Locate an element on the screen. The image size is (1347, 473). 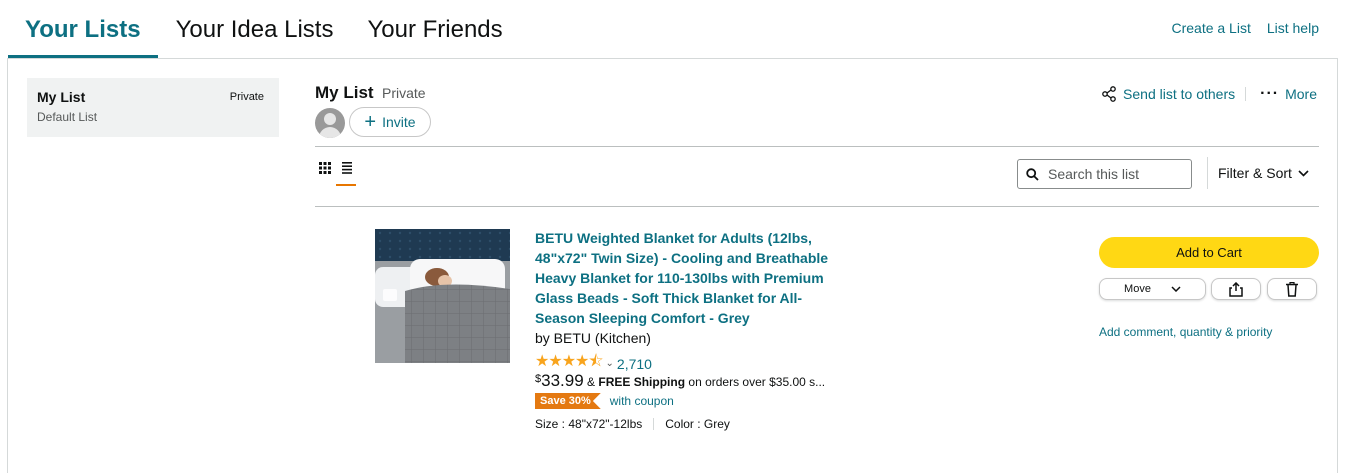
tab-your-friends: Your Friends is located at coordinates (434, 29).